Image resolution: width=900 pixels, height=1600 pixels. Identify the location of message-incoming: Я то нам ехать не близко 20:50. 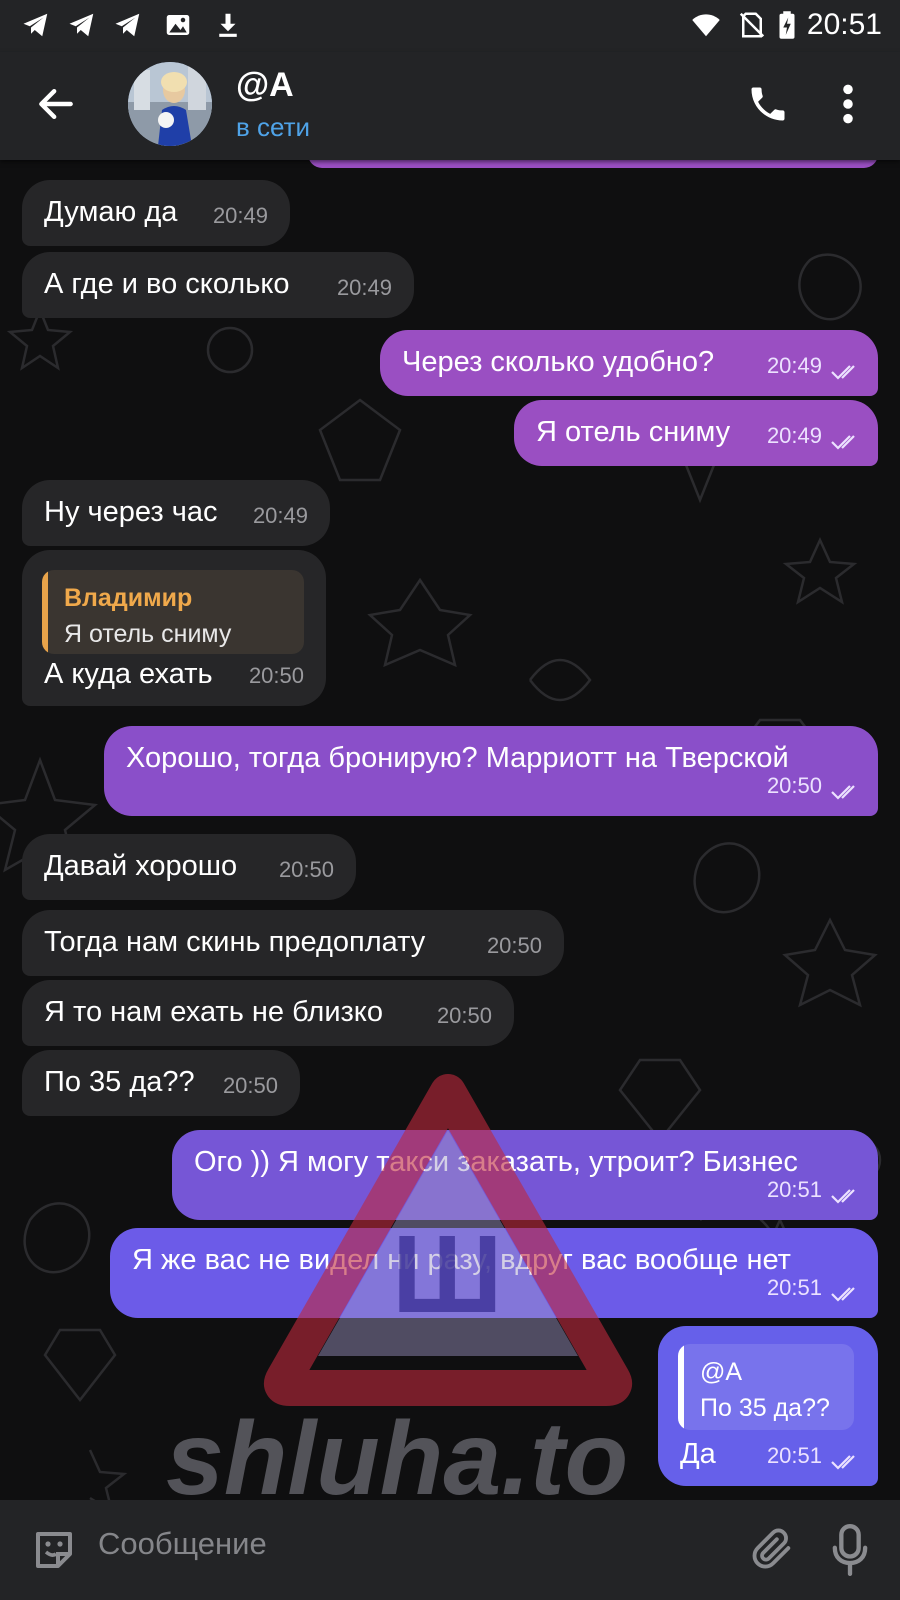
(268, 1013).